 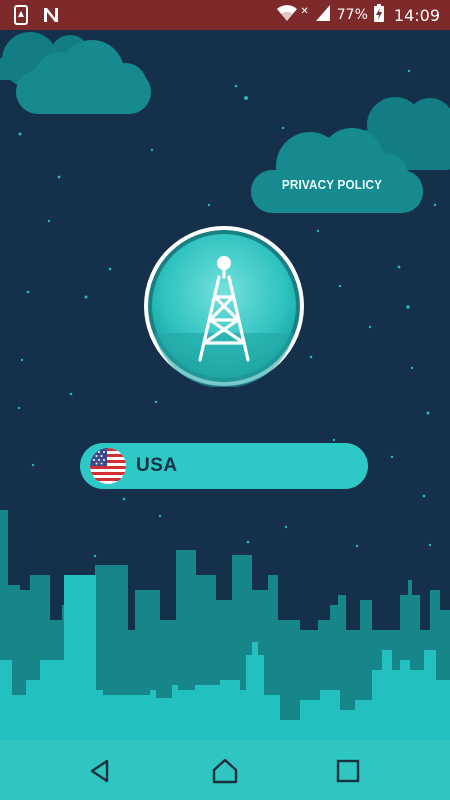 What do you see at coordinates (348, 771) in the screenshot?
I see `recents-icon` at bounding box center [348, 771].